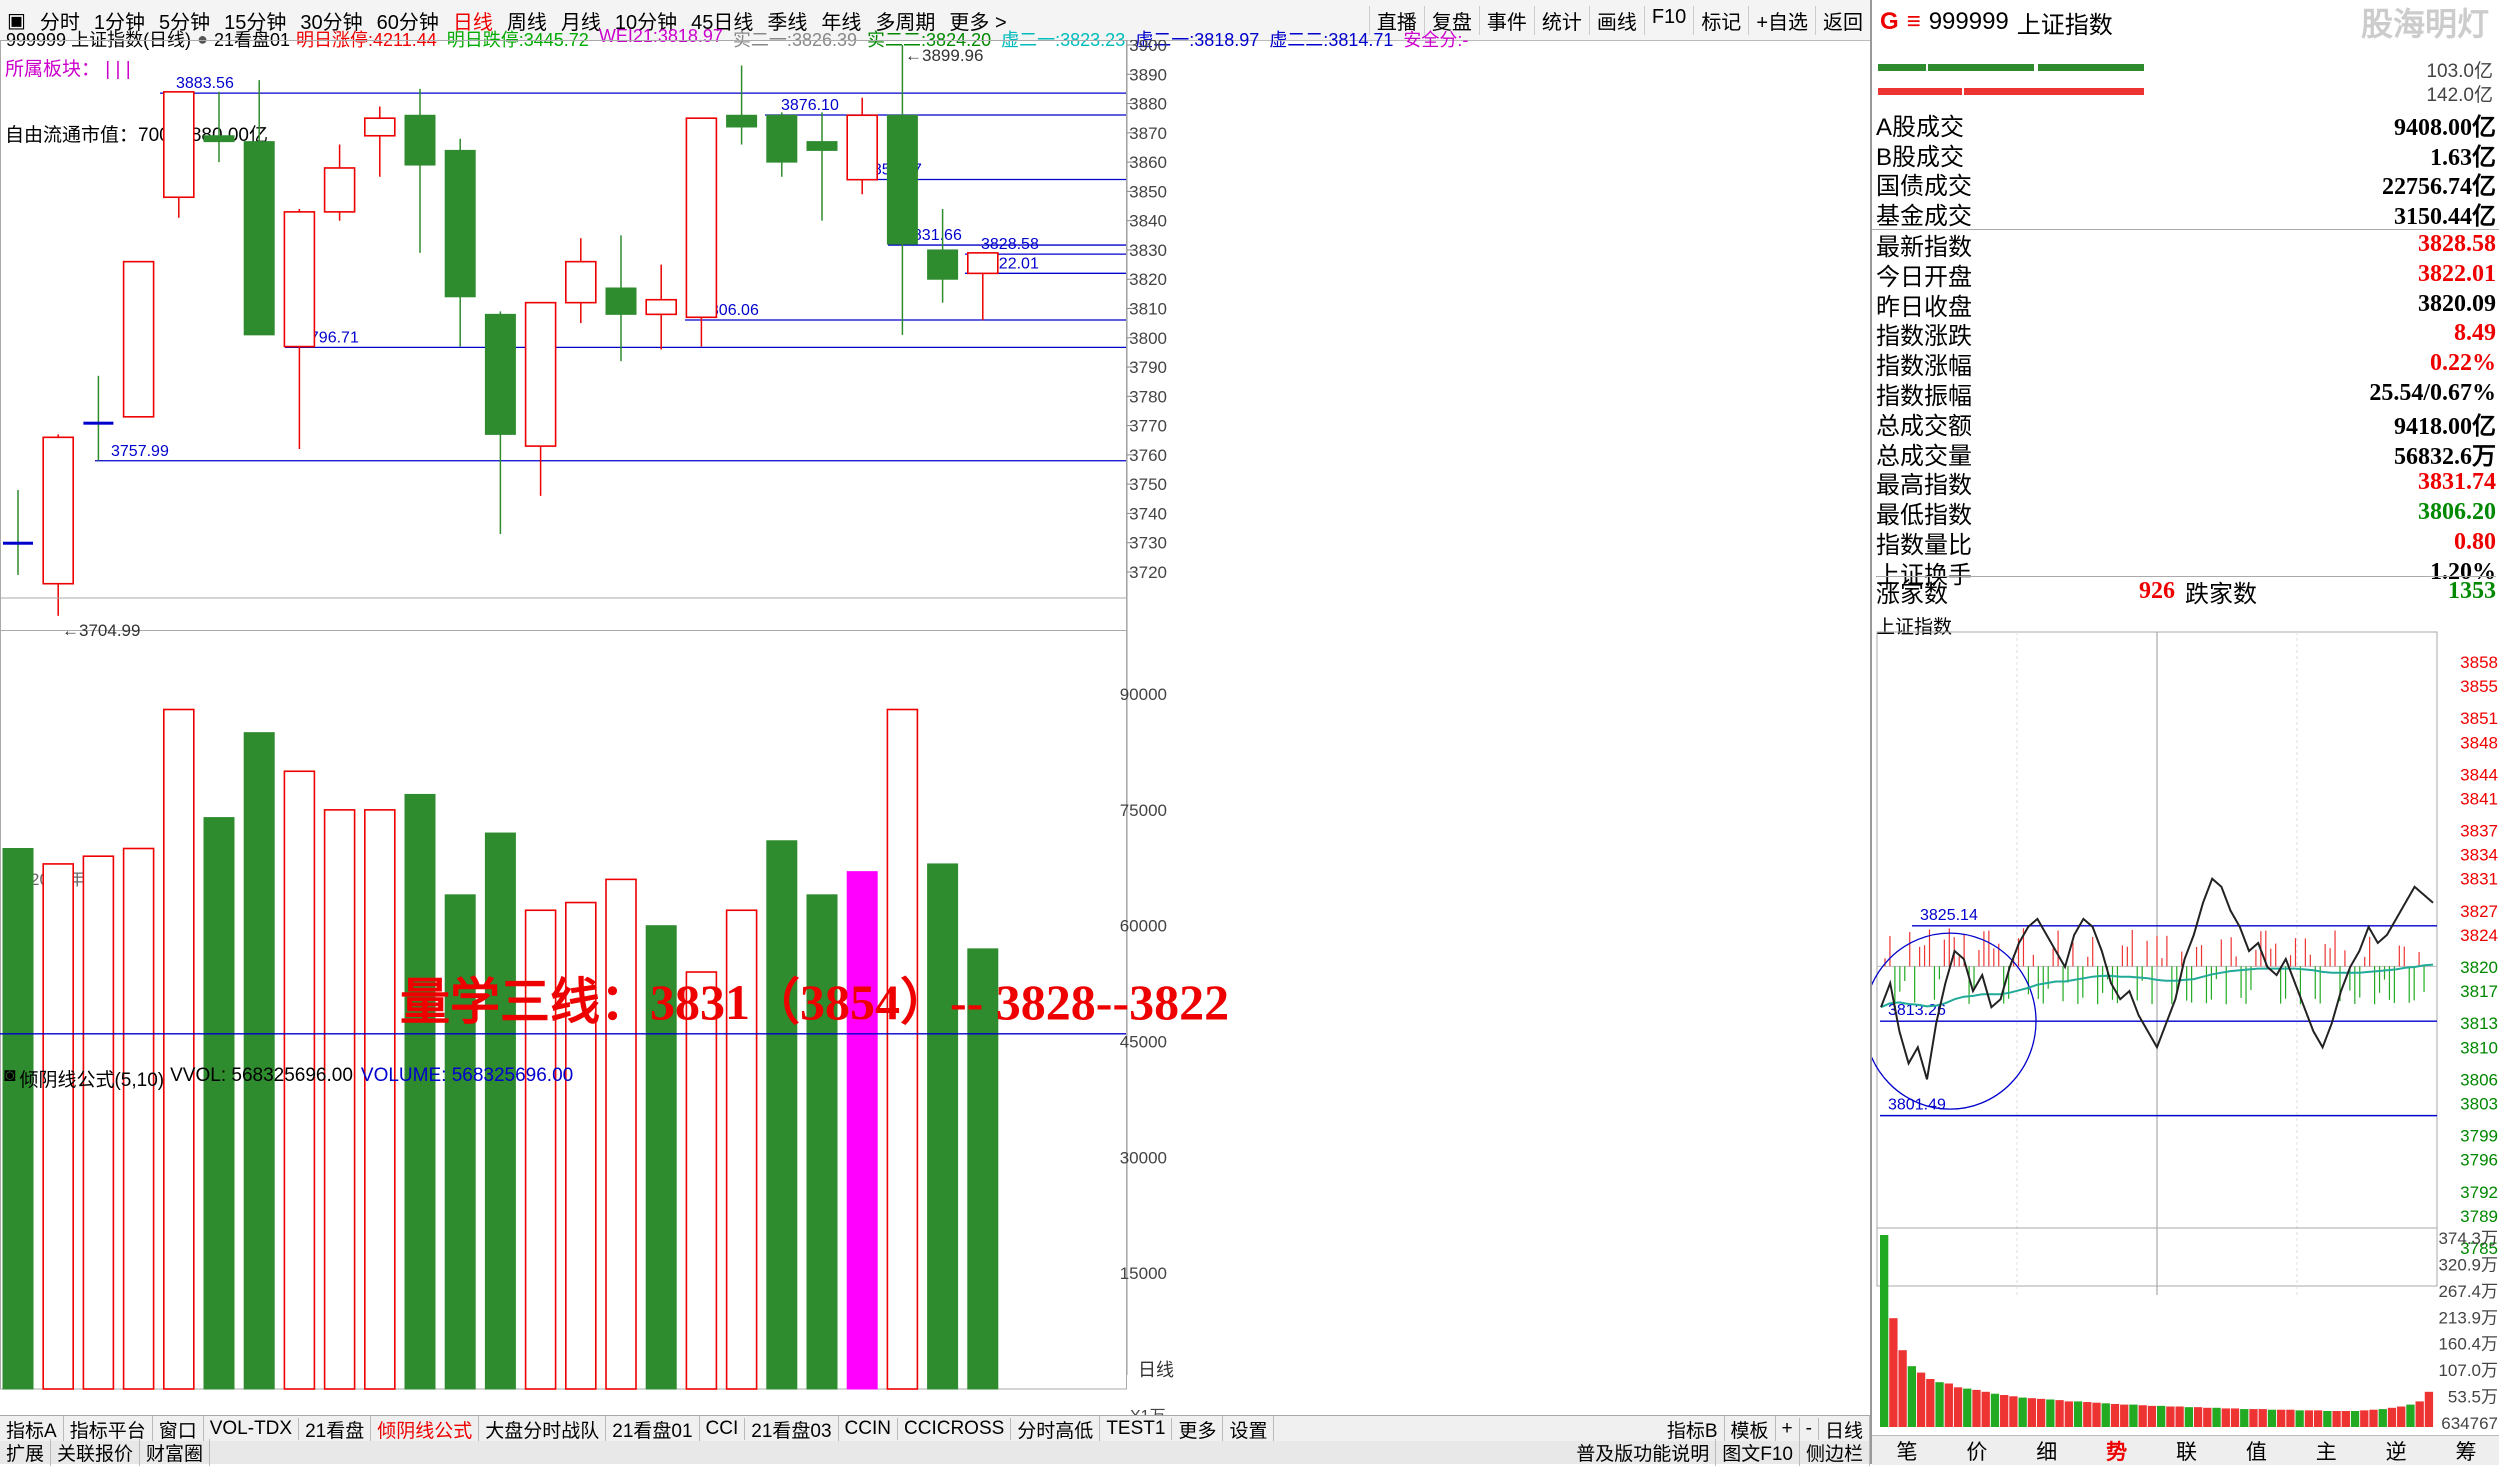  I want to click on quote-row-a-3: 基金成交 3150.44亿, so click(2186, 214).